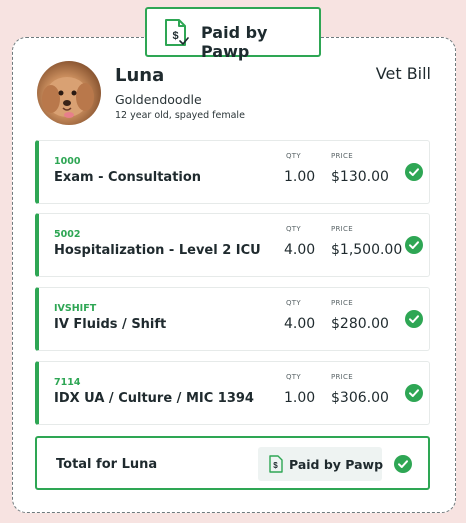 The width and height of the screenshot is (466, 523). I want to click on item-price: $306.00, so click(360, 398).